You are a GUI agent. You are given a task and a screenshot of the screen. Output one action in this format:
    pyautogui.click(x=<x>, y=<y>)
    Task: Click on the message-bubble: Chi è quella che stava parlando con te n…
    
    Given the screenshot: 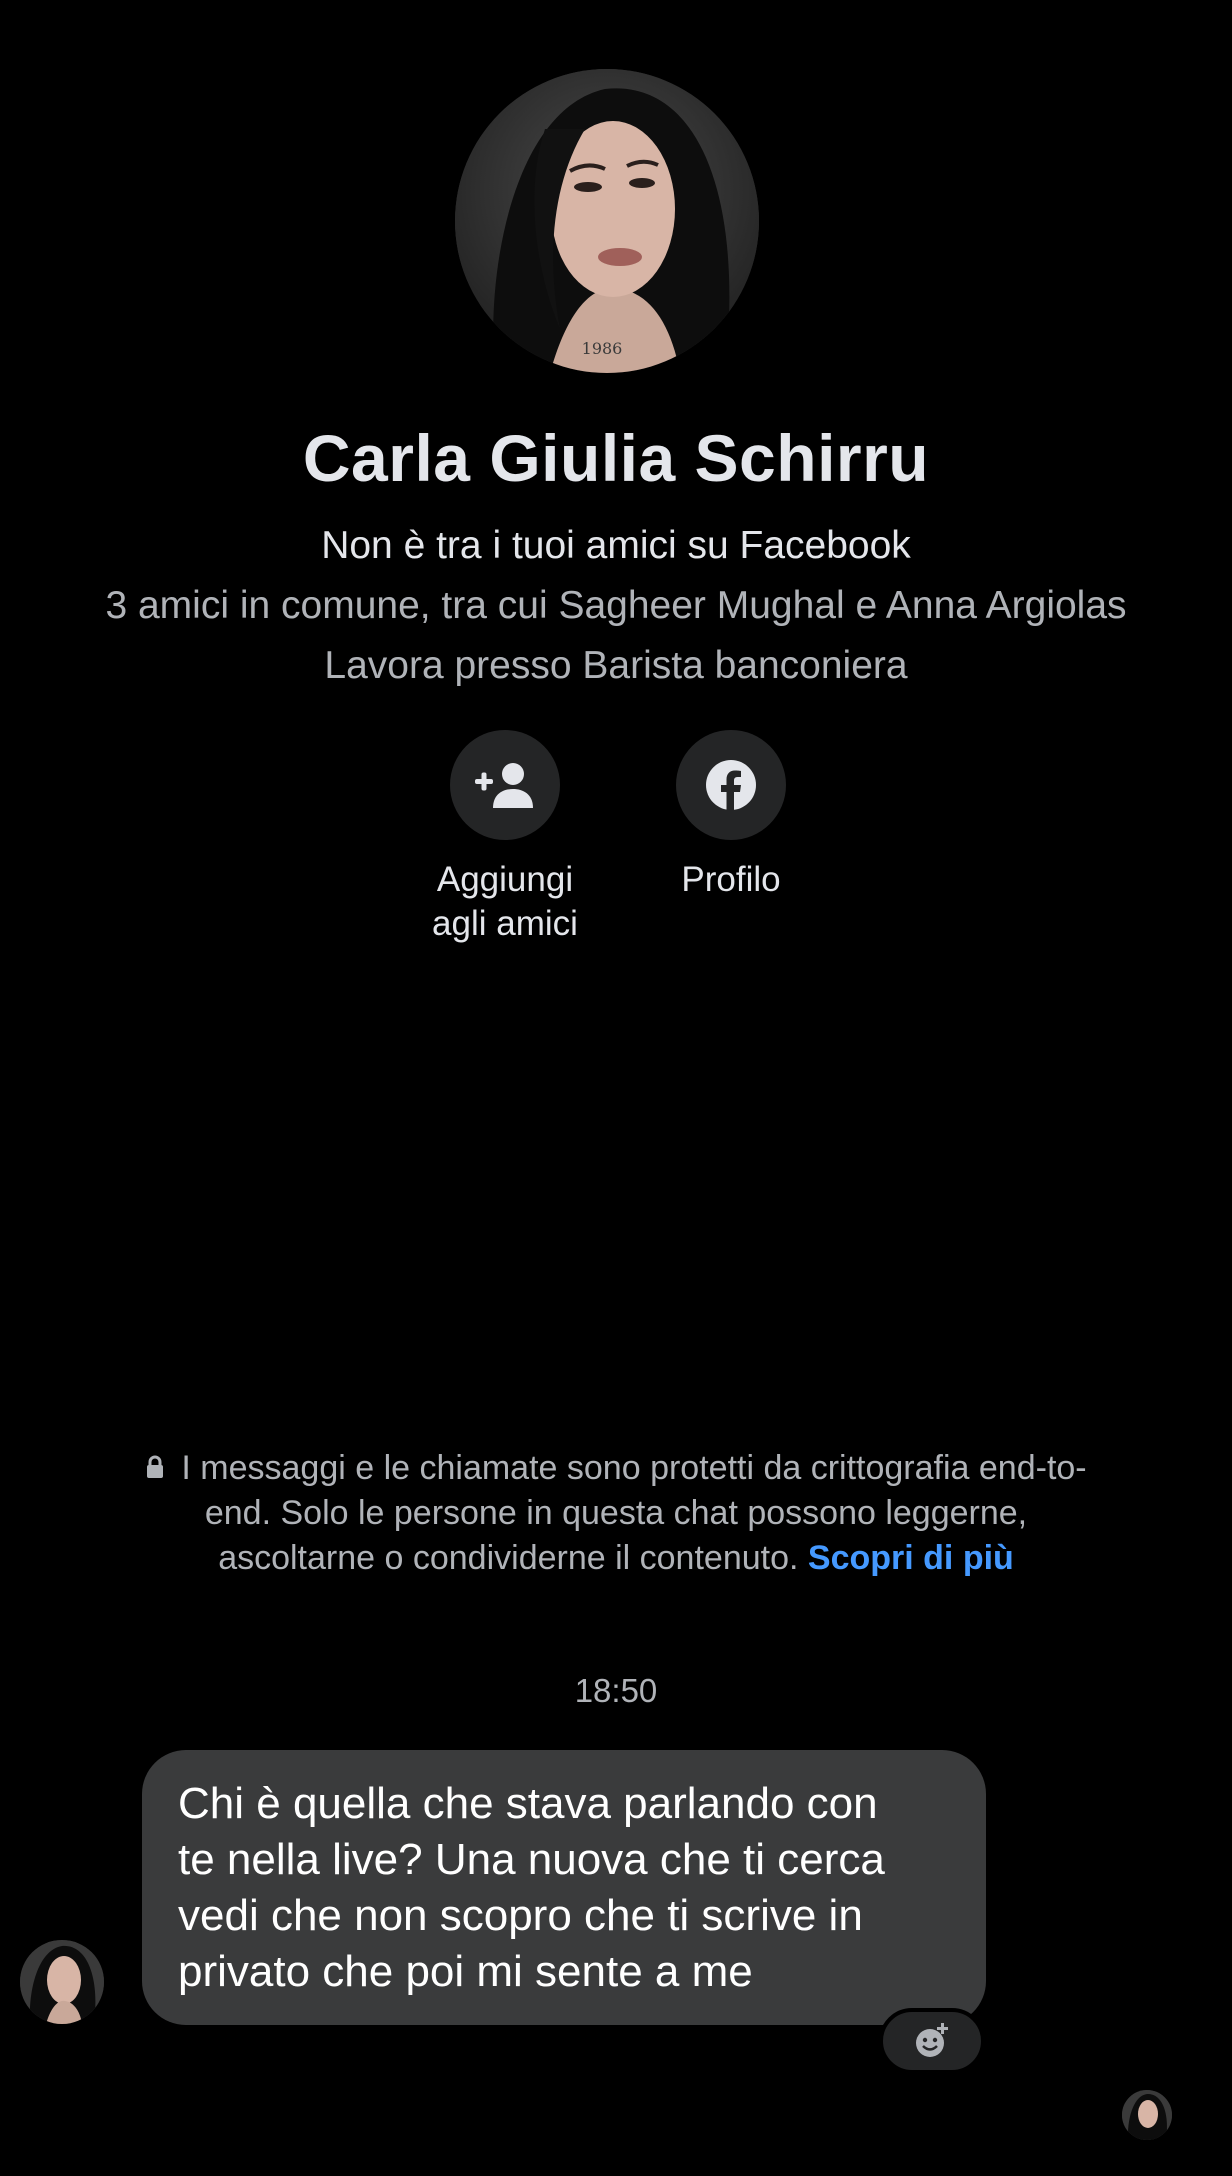 What is the action you would take?
    pyautogui.click(x=564, y=1887)
    